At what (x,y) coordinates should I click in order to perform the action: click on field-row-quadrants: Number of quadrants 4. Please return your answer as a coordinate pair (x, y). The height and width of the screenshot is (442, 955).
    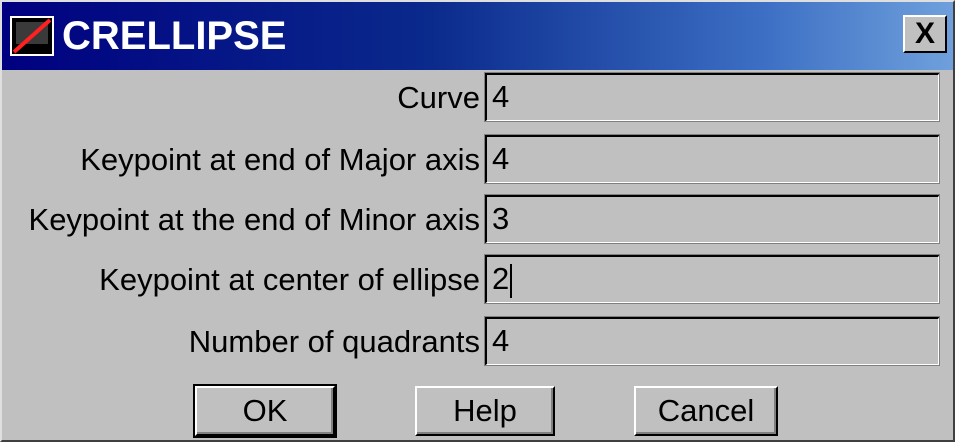
    Looking at the image, I should click on (477, 342).